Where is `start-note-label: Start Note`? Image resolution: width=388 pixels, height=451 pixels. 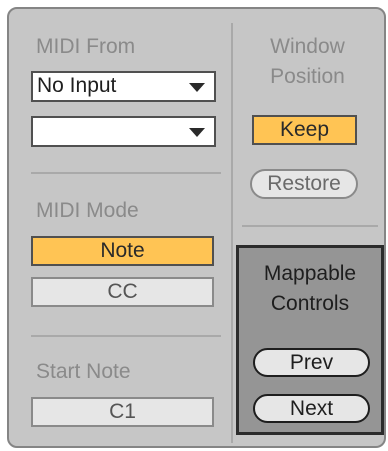 start-note-label: Start Note is located at coordinates (83, 371).